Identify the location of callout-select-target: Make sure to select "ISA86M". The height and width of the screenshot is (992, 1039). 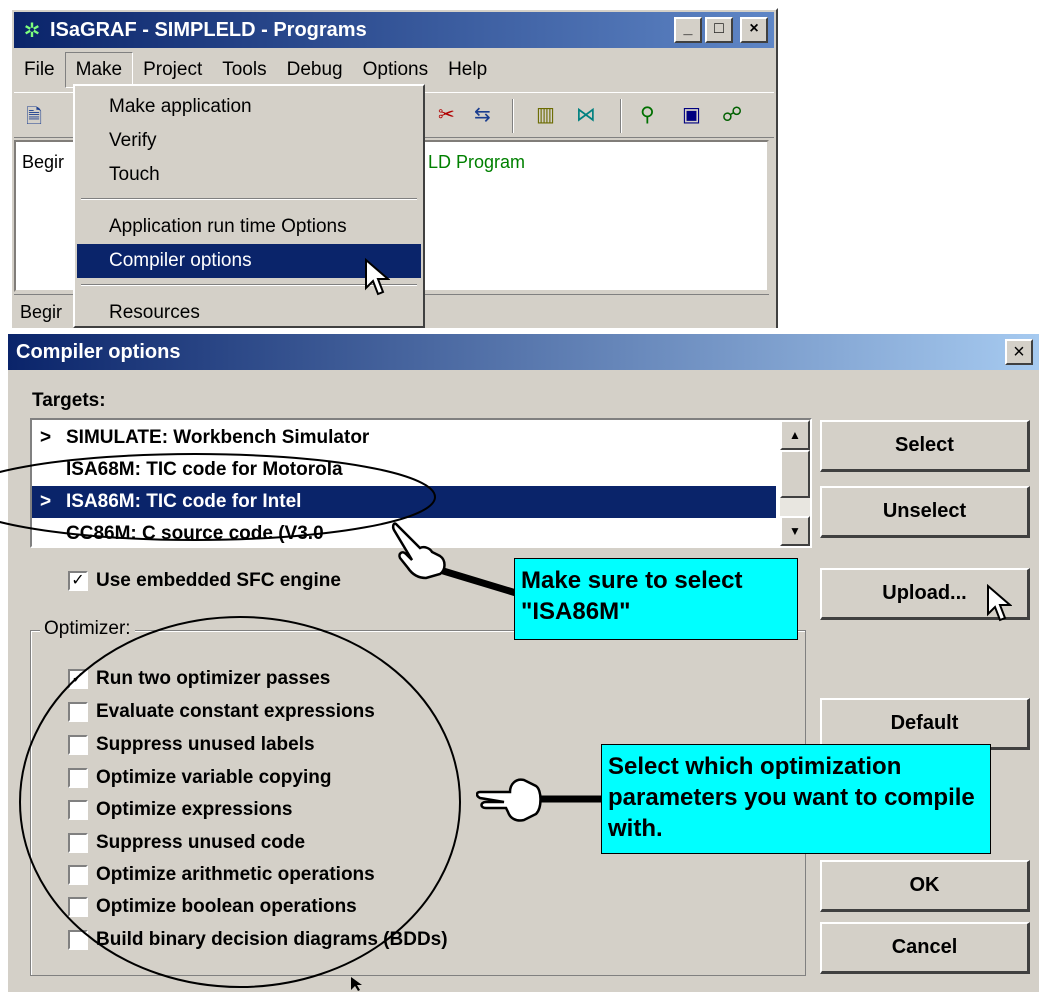
(656, 599).